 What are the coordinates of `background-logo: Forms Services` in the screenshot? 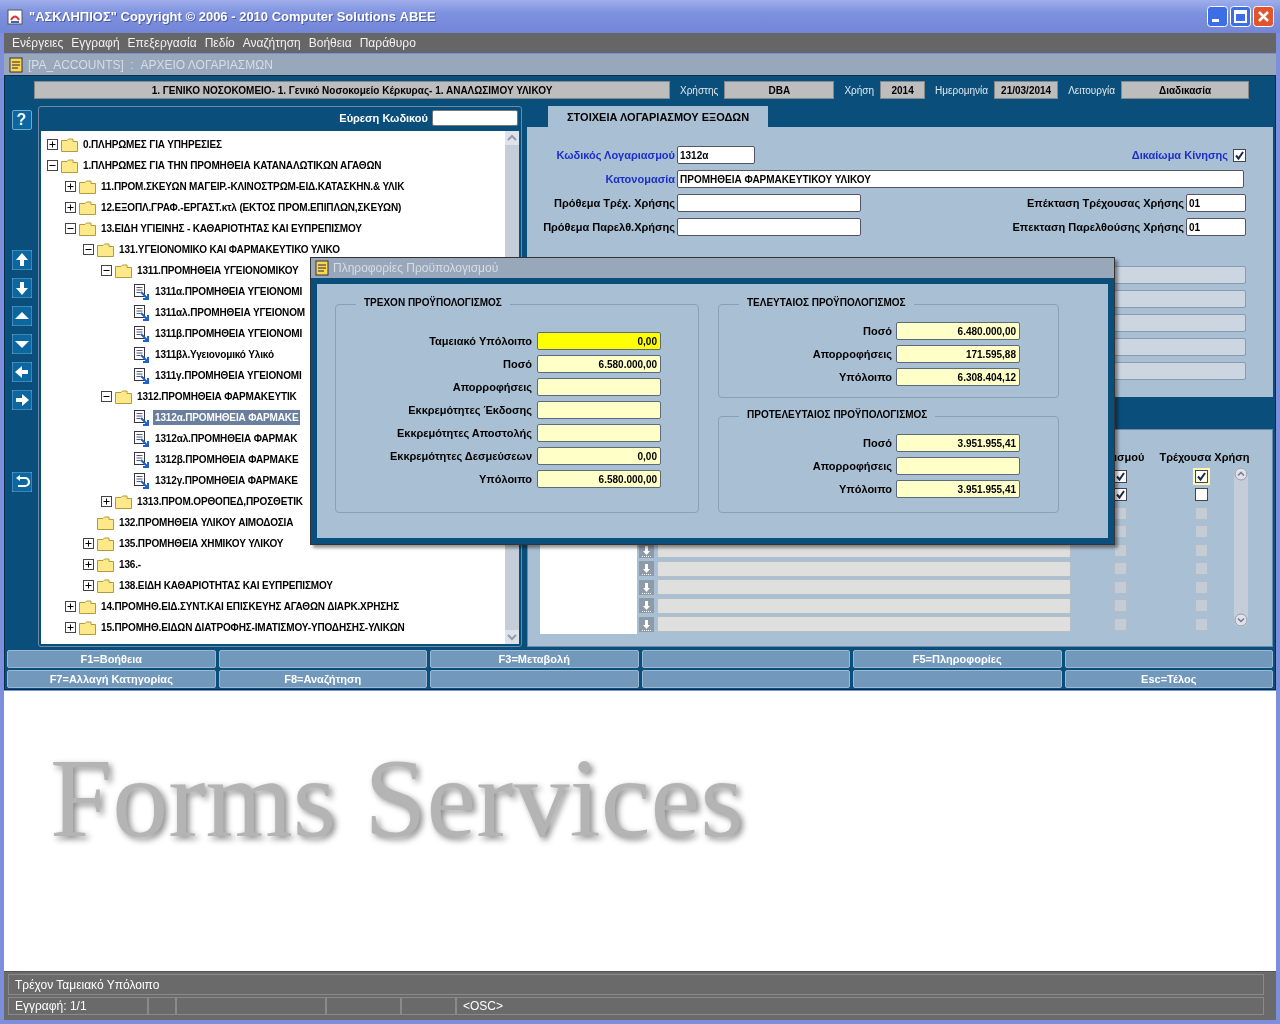 It's located at (397, 798).